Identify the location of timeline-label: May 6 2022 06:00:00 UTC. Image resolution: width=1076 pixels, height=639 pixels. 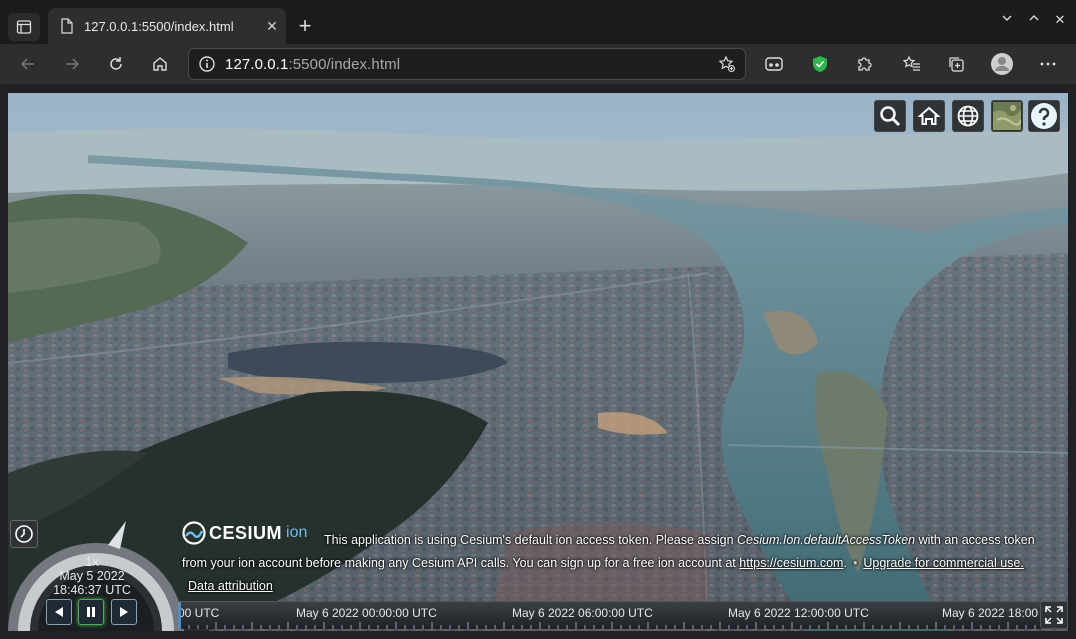
(582, 613).